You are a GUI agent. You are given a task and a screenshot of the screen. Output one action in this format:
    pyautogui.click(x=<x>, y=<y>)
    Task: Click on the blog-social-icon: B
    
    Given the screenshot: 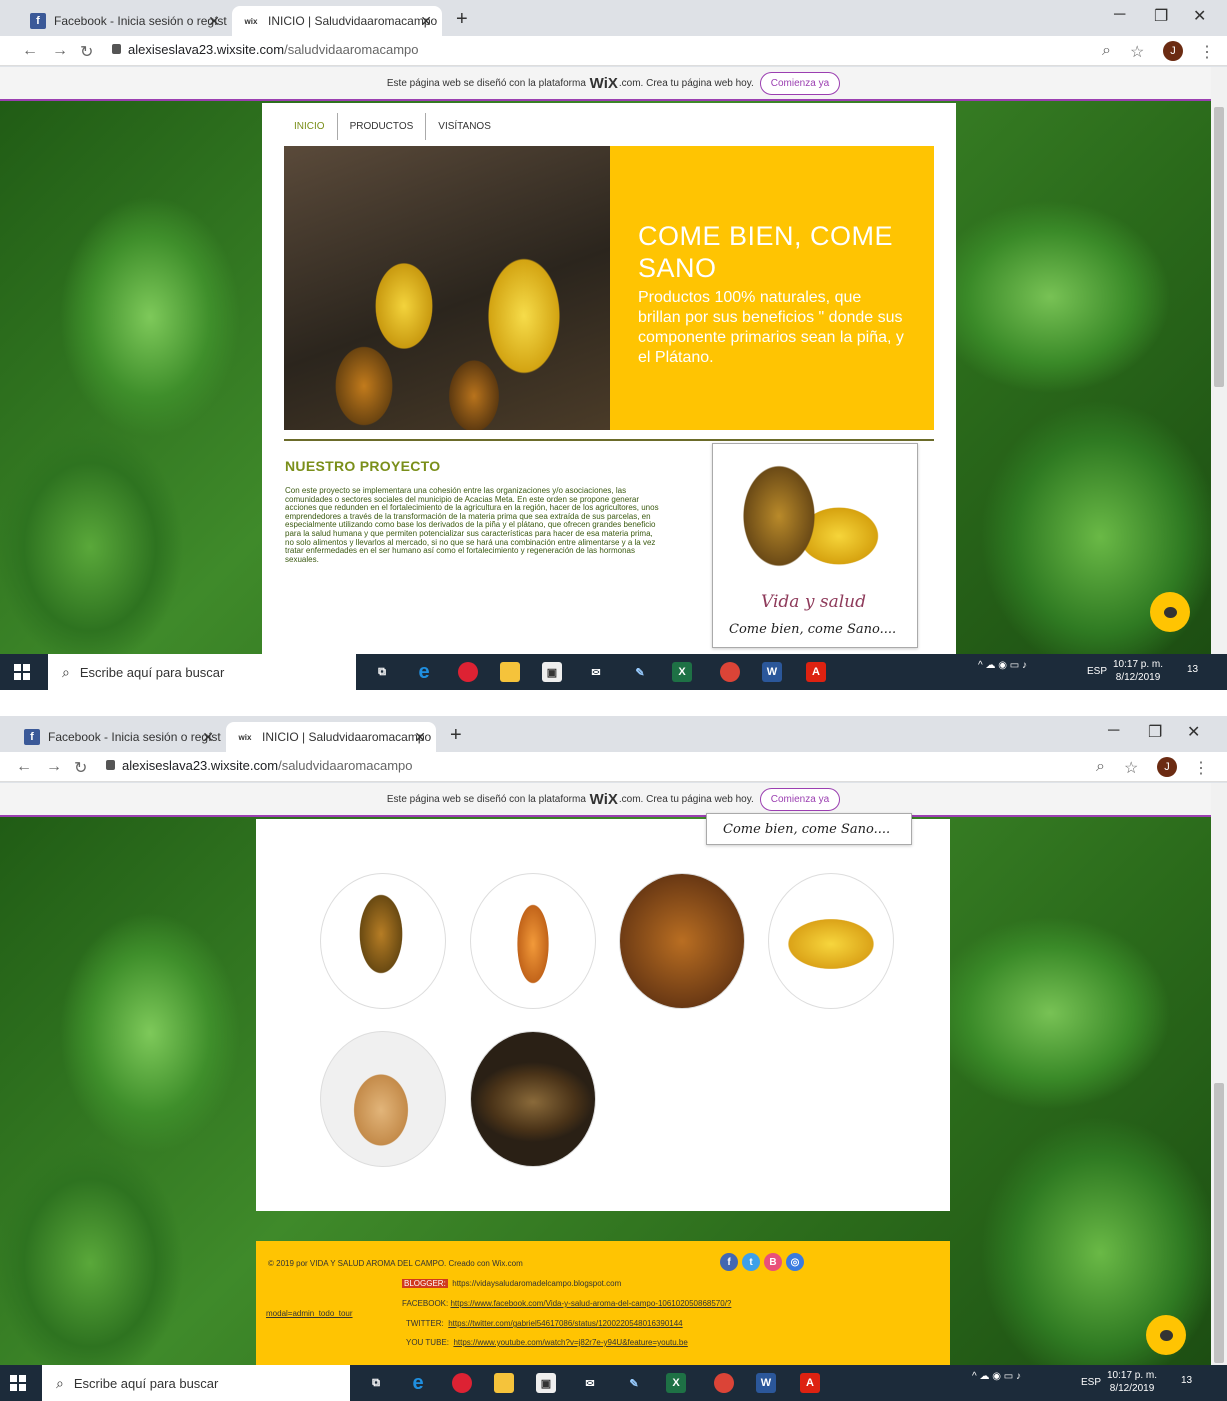 What is the action you would take?
    pyautogui.click(x=773, y=1262)
    